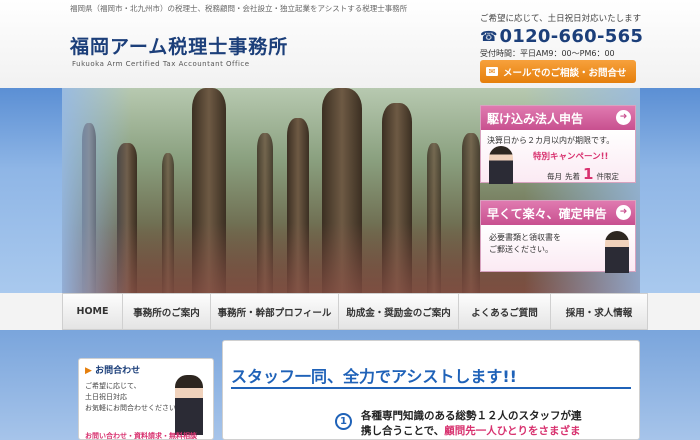  Describe the element at coordinates (343, 421) in the screenshot. I see `point-number-badge: 1` at that location.